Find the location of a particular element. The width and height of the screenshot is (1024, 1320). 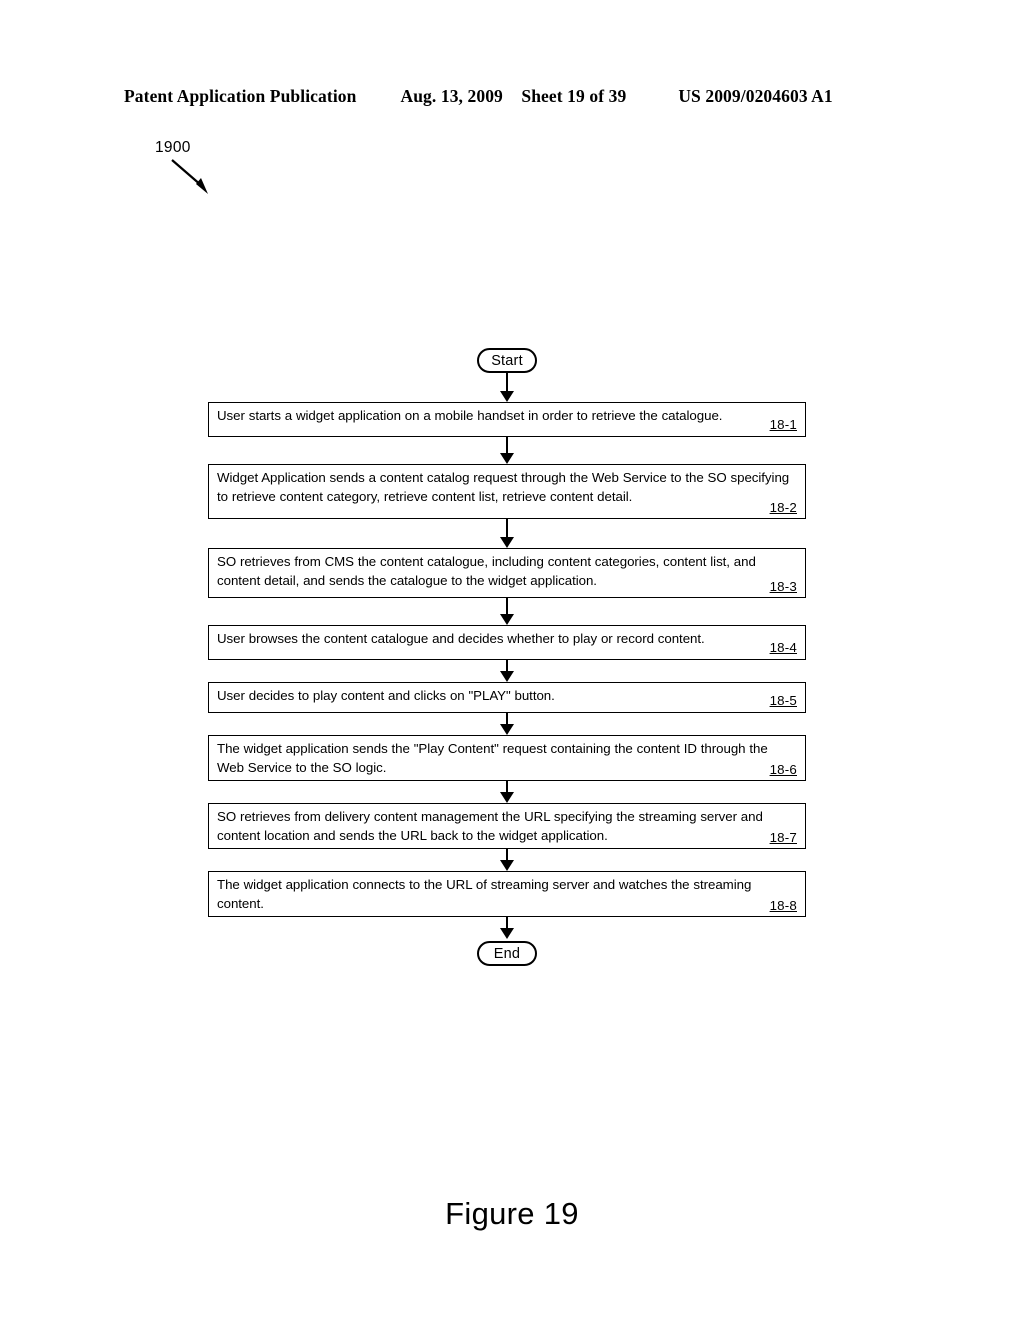

flowchart-start-label: Start is located at coordinates (507, 360).